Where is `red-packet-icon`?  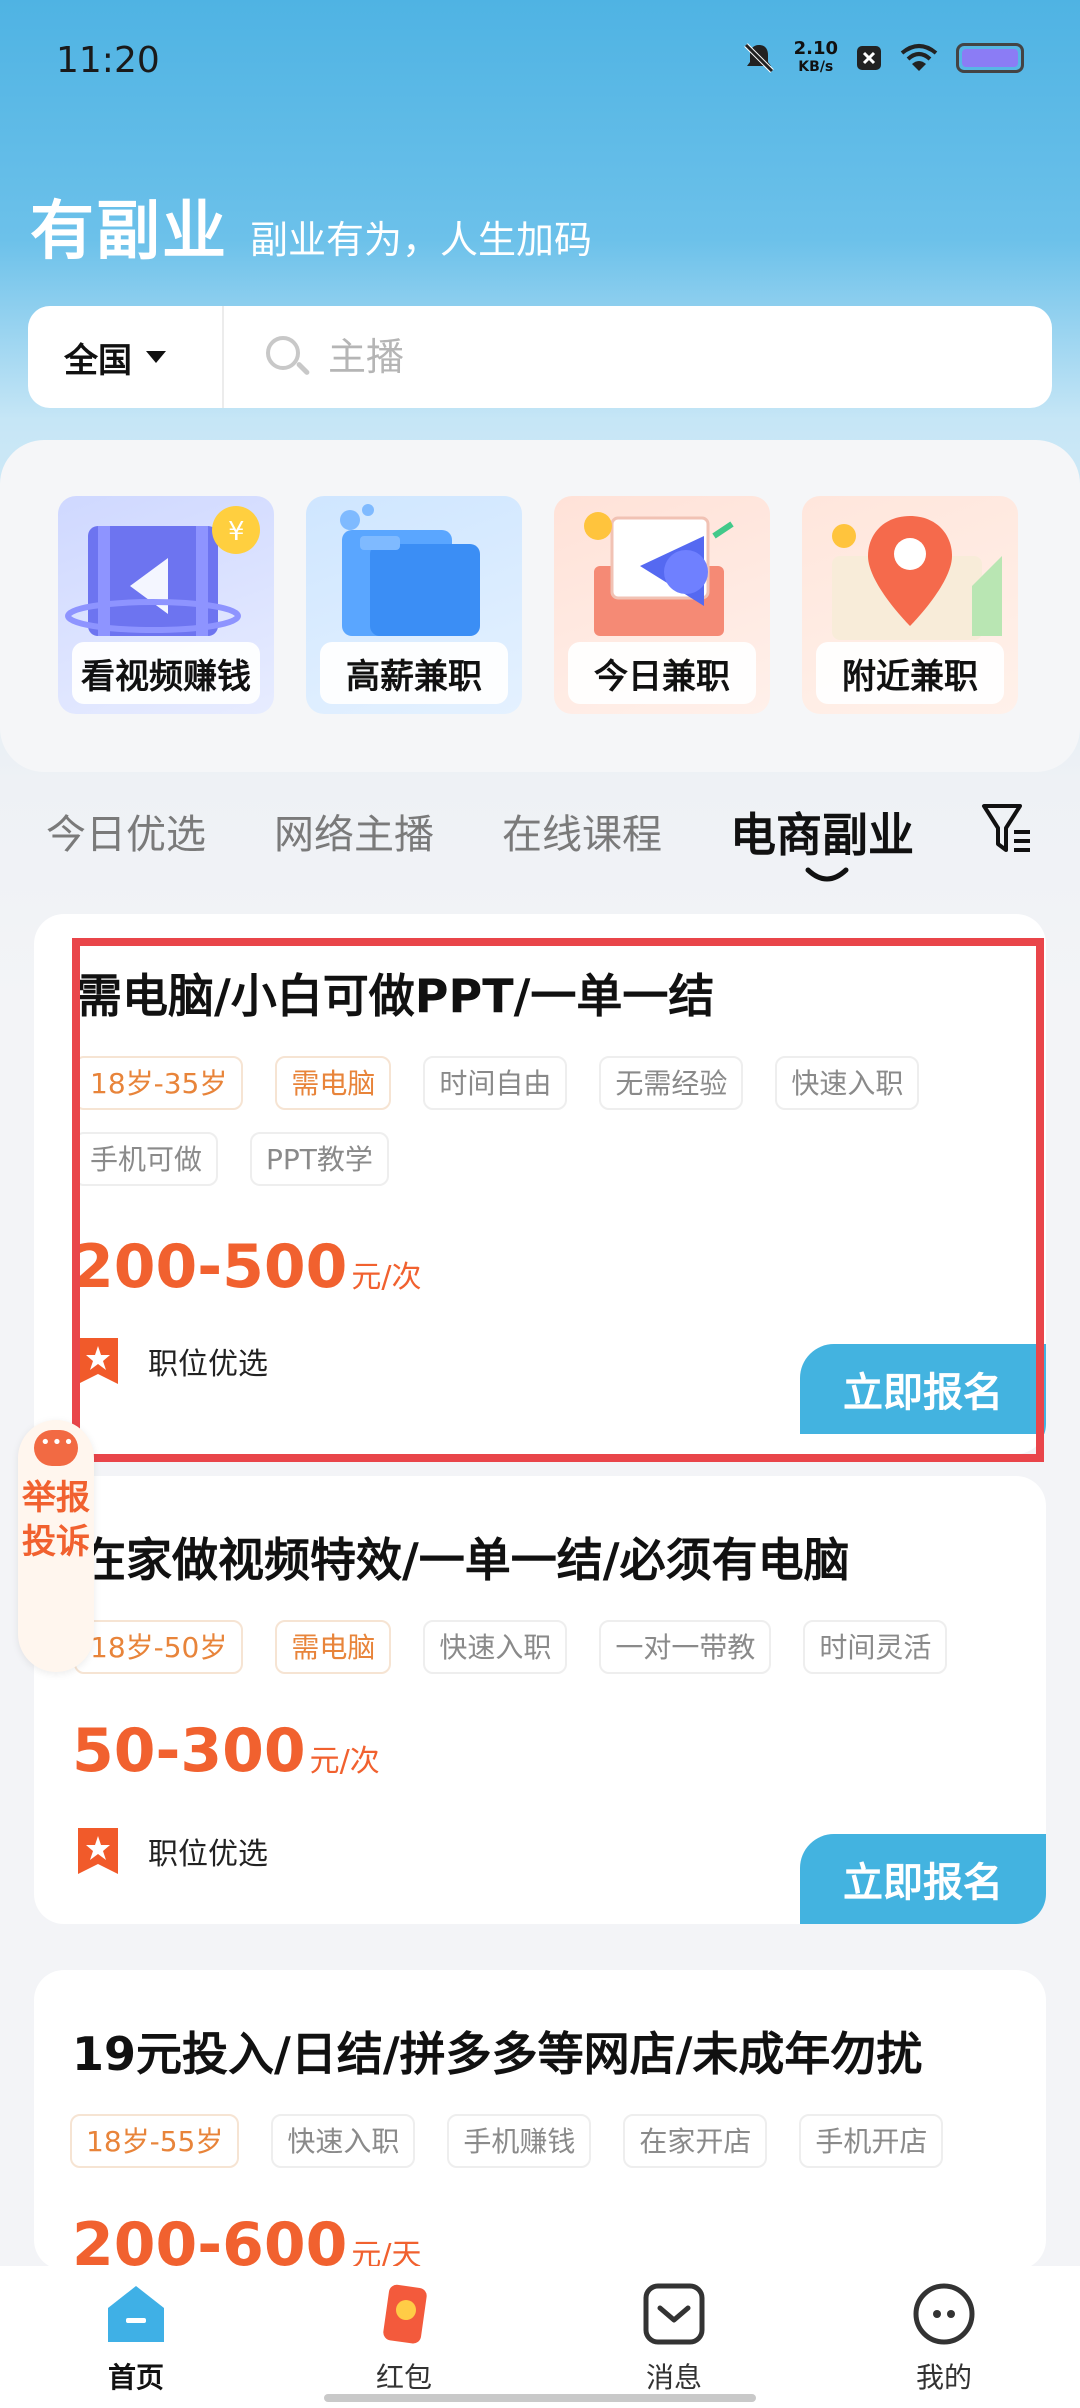 red-packet-icon is located at coordinates (405, 2314).